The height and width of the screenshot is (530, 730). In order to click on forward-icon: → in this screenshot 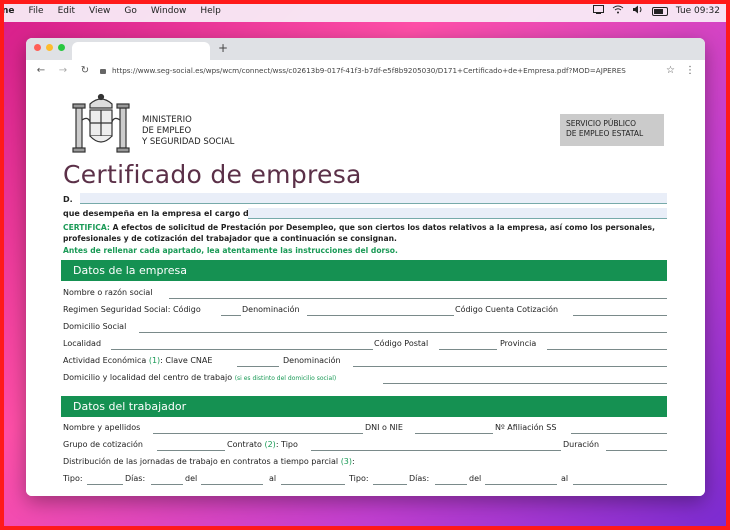, I will do `click(63, 70)`.